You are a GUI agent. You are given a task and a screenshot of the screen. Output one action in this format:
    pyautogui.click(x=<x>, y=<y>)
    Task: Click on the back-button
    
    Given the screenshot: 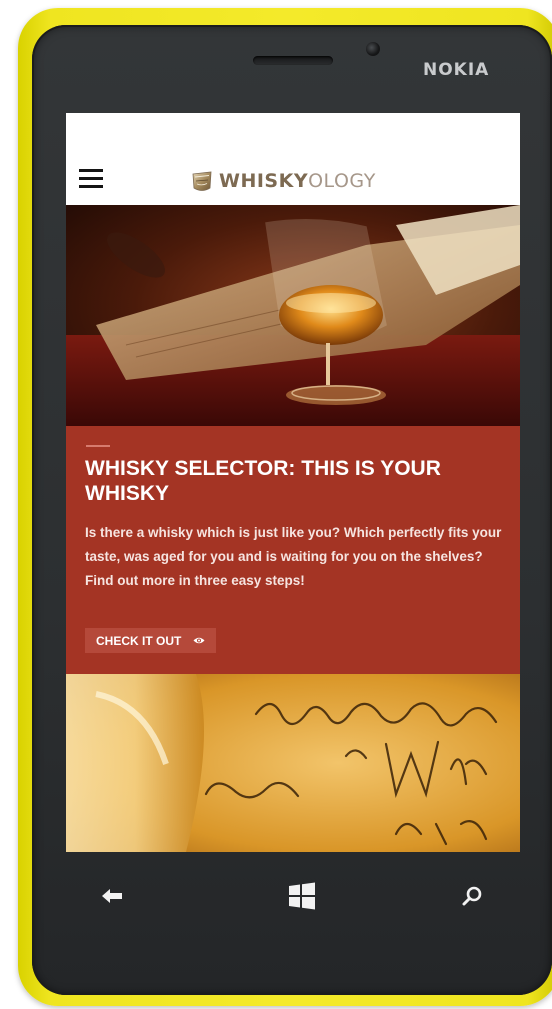 What is the action you would take?
    pyautogui.click(x=112, y=896)
    